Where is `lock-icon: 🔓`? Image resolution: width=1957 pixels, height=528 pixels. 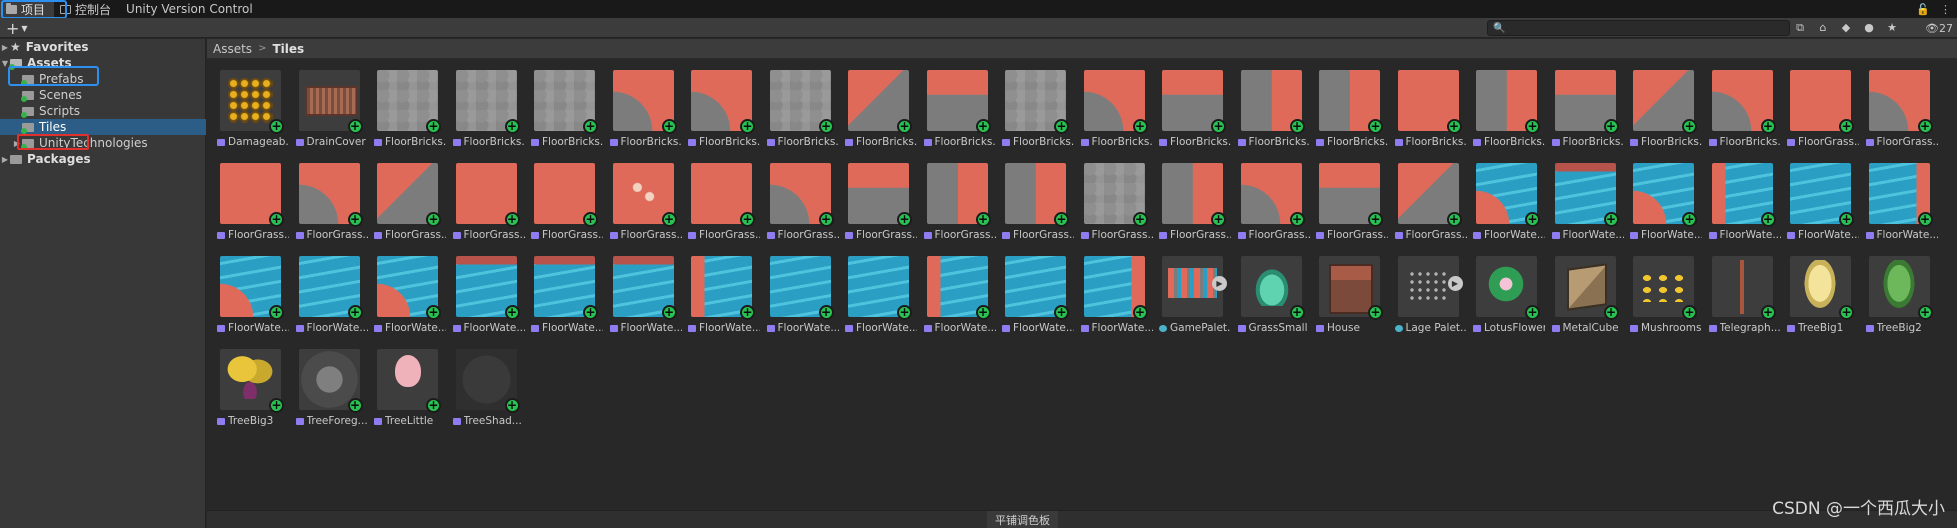
lock-icon: 🔓 is located at coordinates (1923, 9).